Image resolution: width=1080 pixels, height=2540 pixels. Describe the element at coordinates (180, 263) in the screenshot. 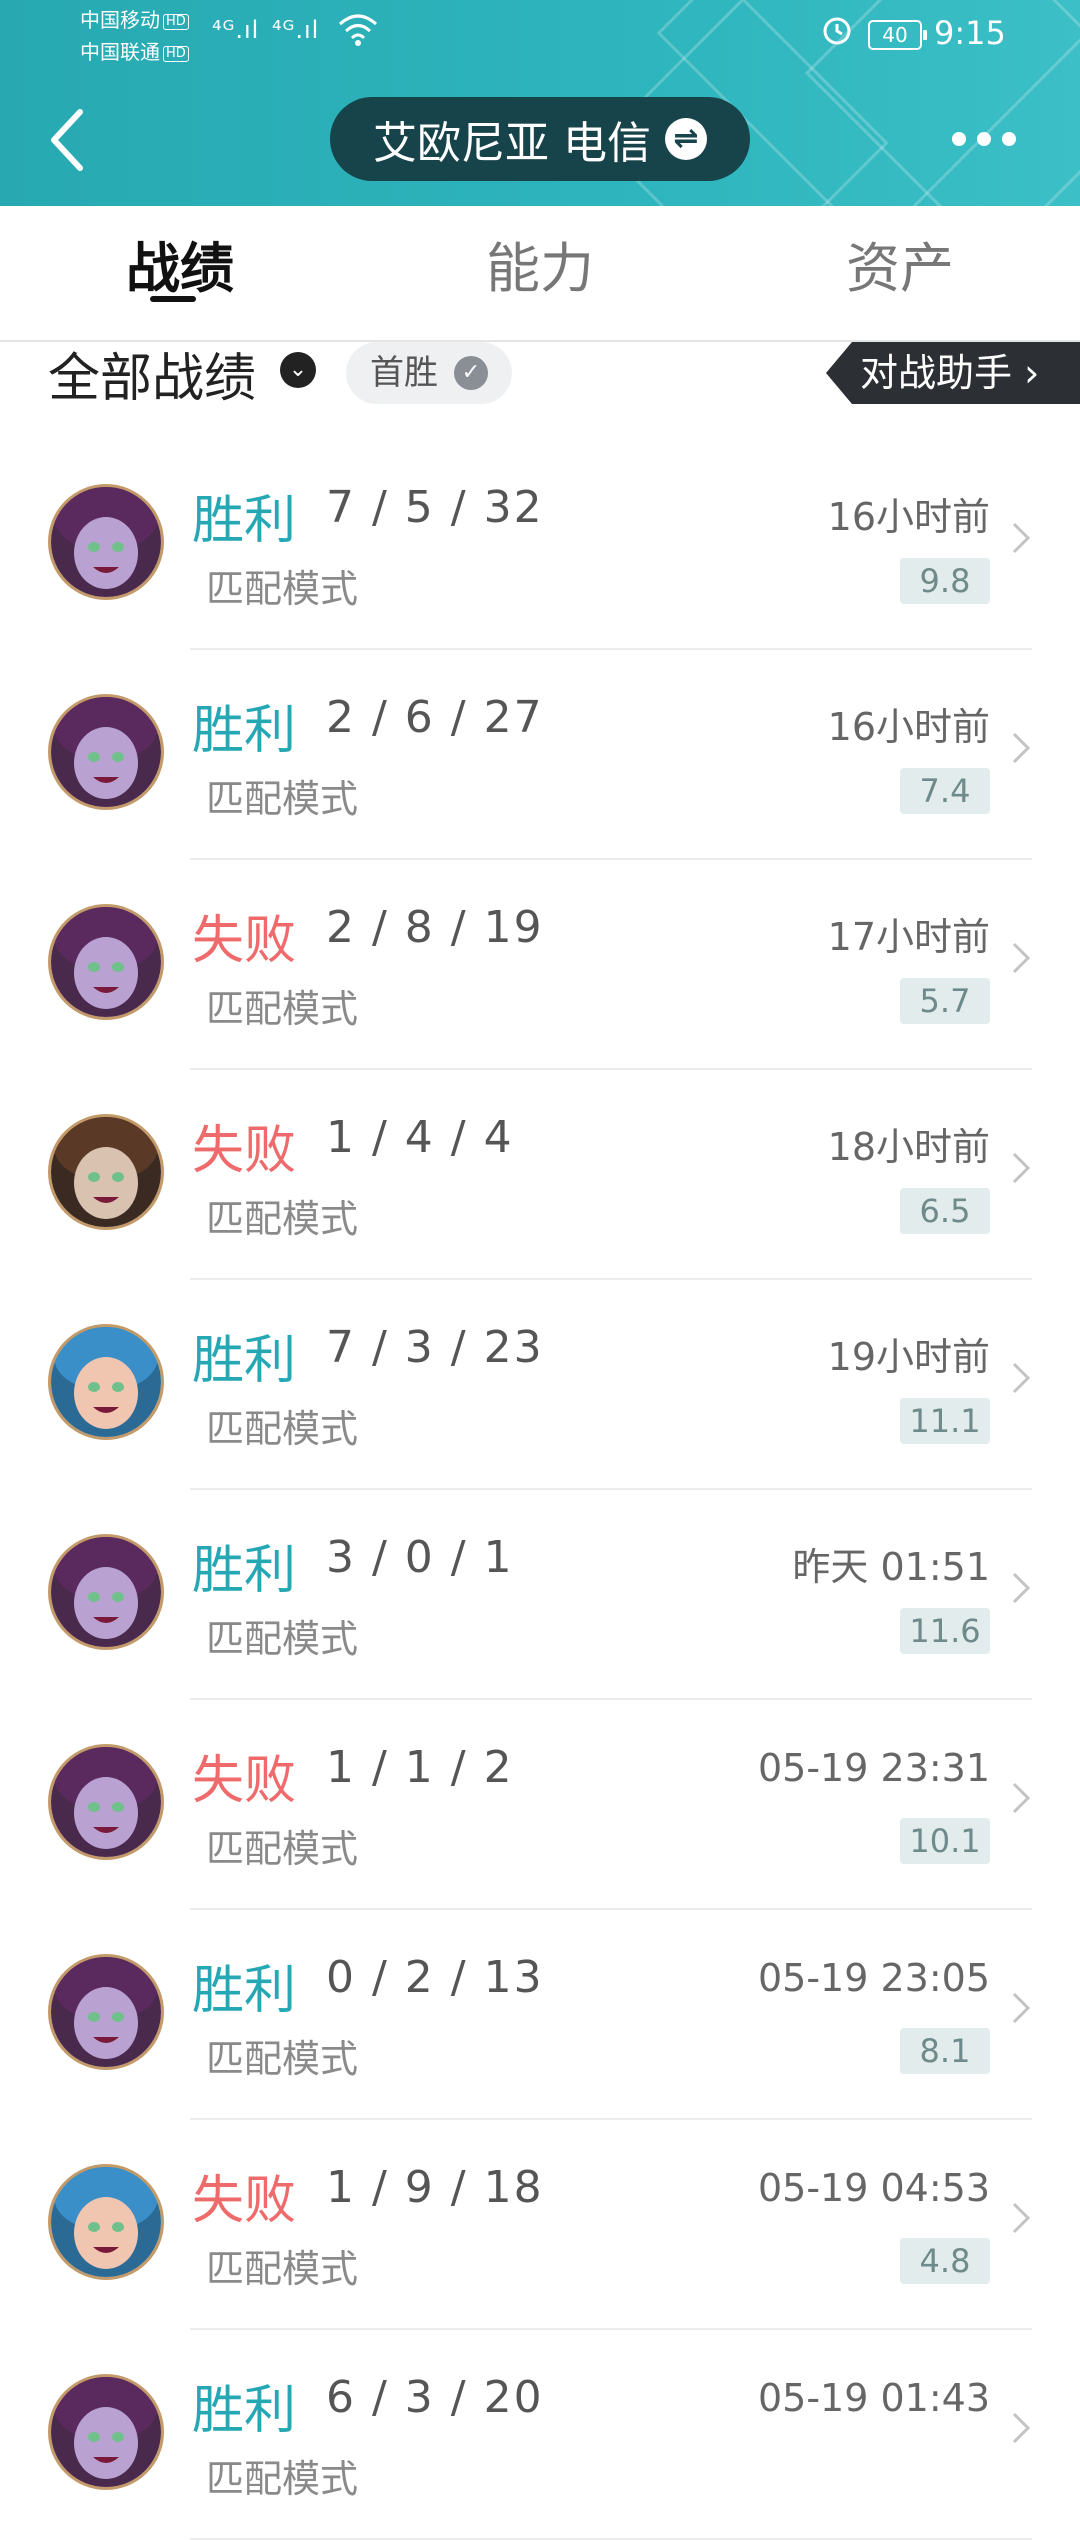

I see `tab-record: 战绩` at that location.